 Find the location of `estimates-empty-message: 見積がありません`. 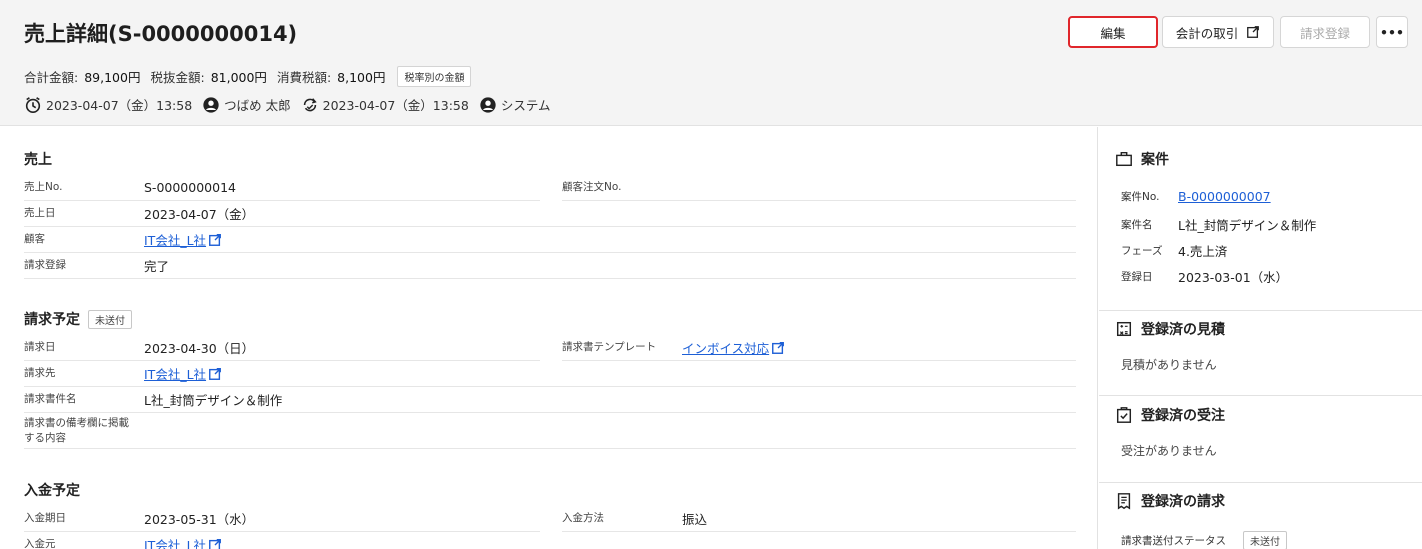

estimates-empty-message: 見積がありません is located at coordinates (1169, 365).